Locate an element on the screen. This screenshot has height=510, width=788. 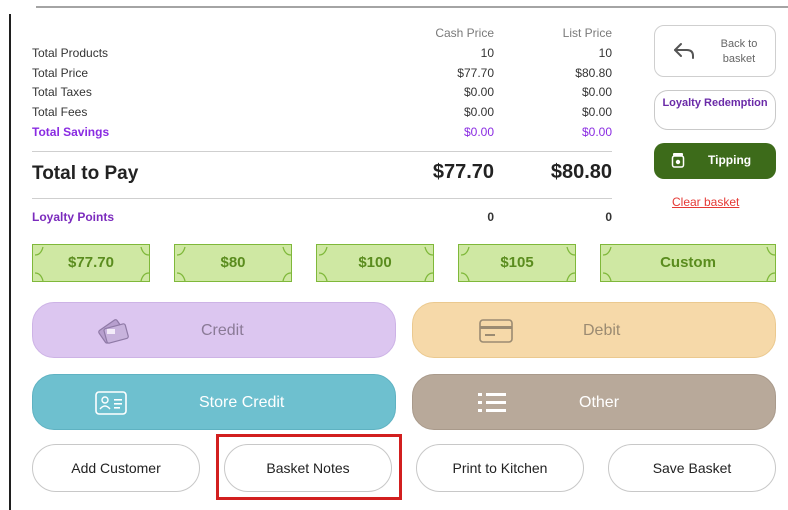
store-credit-payment-button: Store Credit is located at coordinates (214, 402).